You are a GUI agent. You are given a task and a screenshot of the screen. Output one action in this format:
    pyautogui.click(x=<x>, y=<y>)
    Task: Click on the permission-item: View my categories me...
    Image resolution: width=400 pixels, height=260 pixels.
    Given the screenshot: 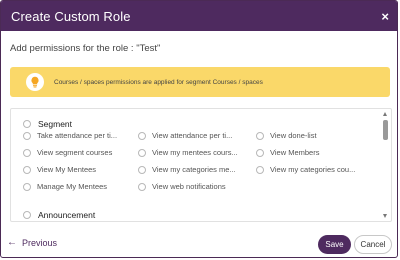 What is the action you would take?
    pyautogui.click(x=187, y=169)
    